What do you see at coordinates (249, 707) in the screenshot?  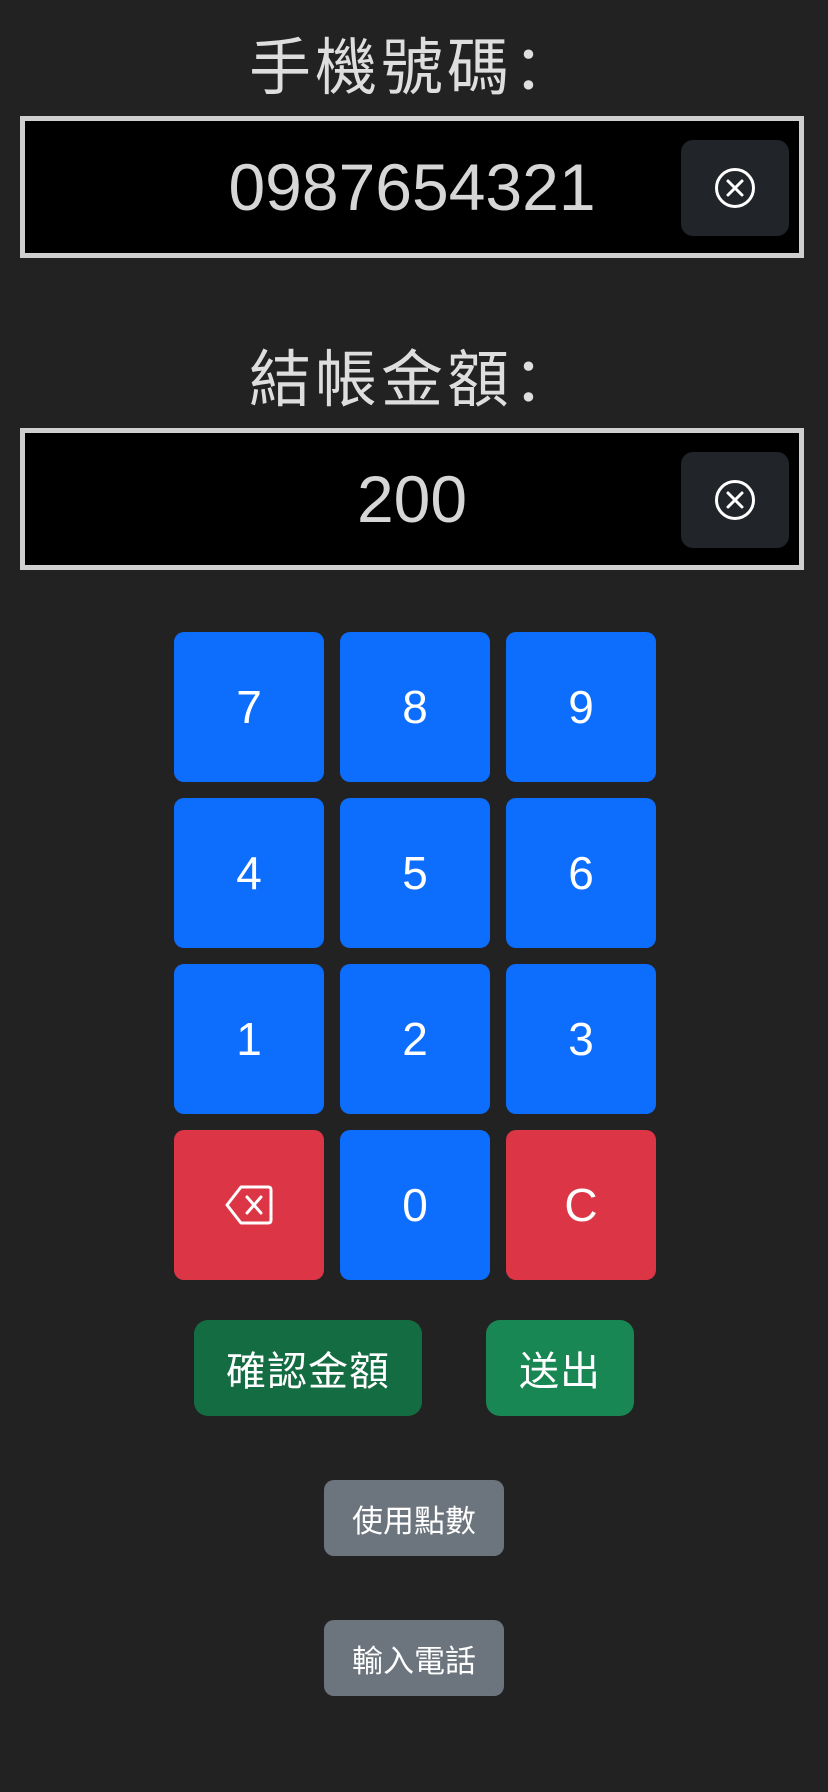 I see `key-7: 7` at bounding box center [249, 707].